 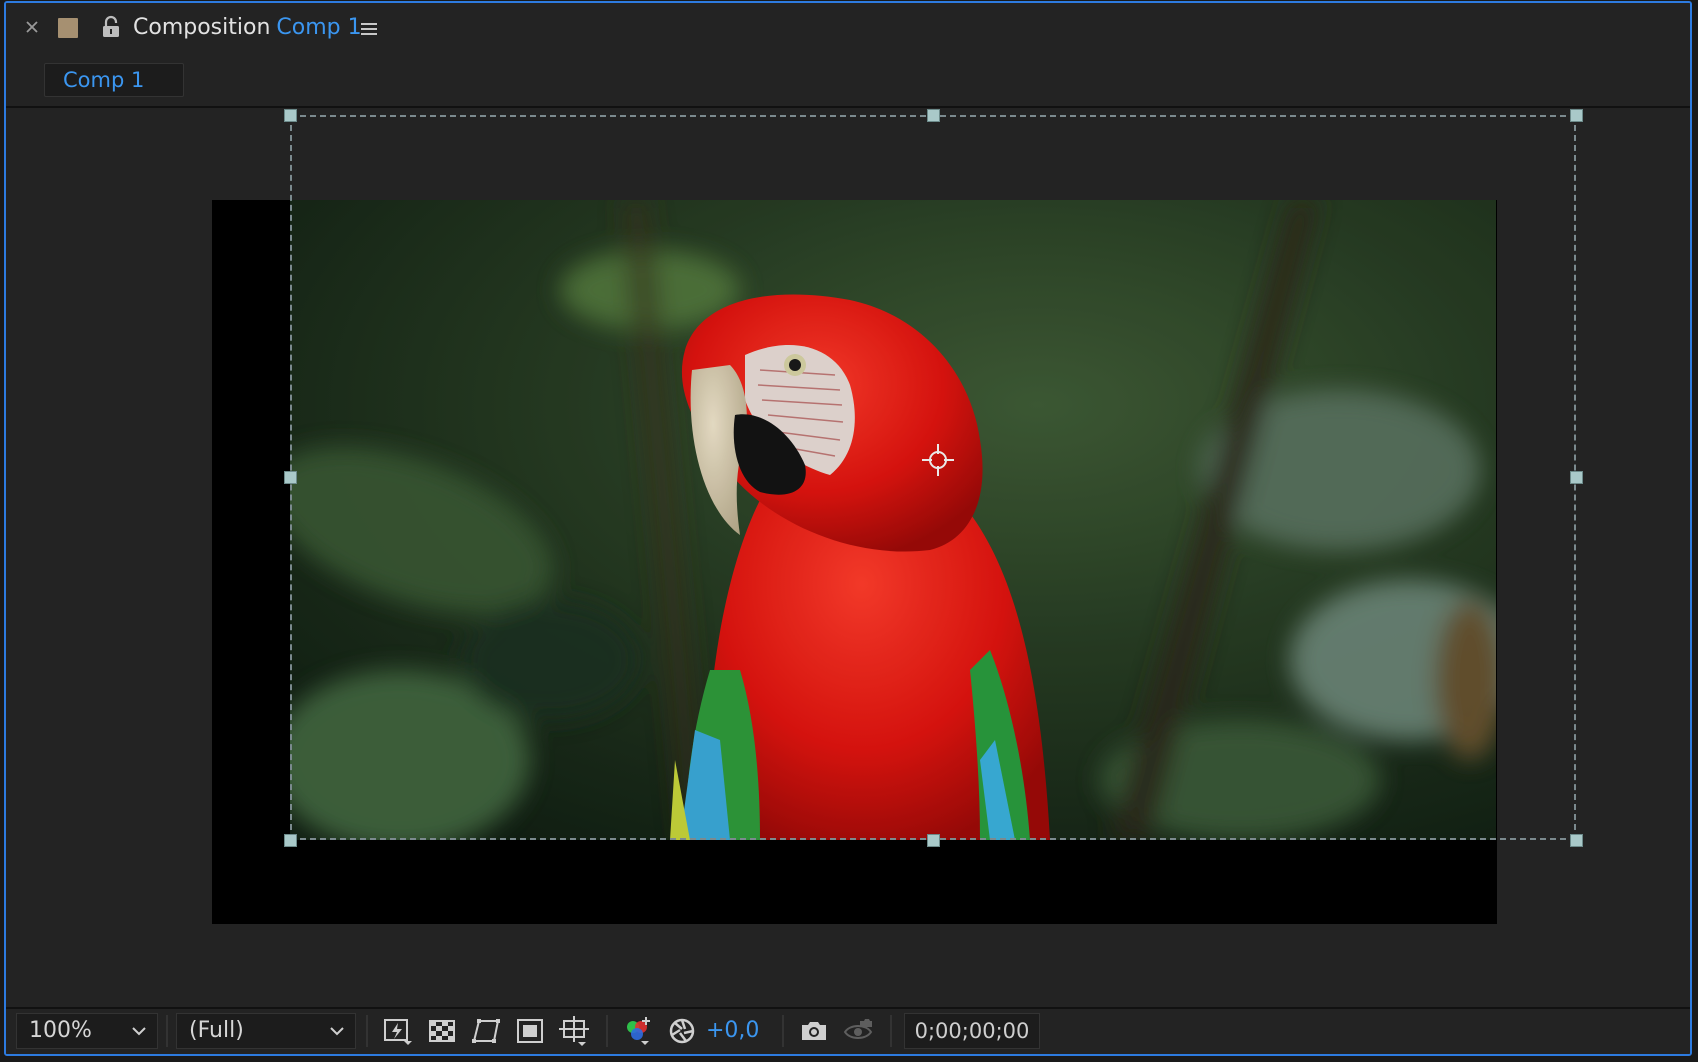 What do you see at coordinates (32, 27) in the screenshot?
I see `close-icon` at bounding box center [32, 27].